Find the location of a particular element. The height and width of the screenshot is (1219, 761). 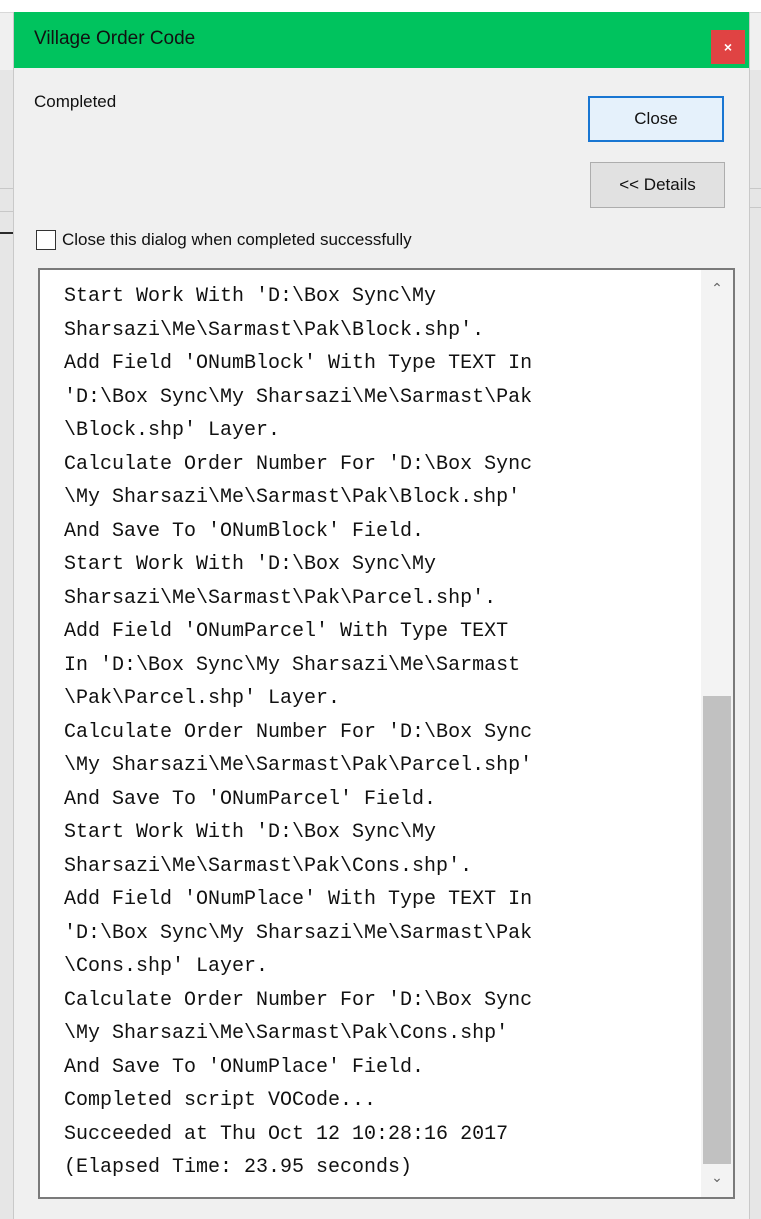

log-line: \My Sharsazi\Me\Sarmast\Pak\Parcel.shp' is located at coordinates (298, 765).